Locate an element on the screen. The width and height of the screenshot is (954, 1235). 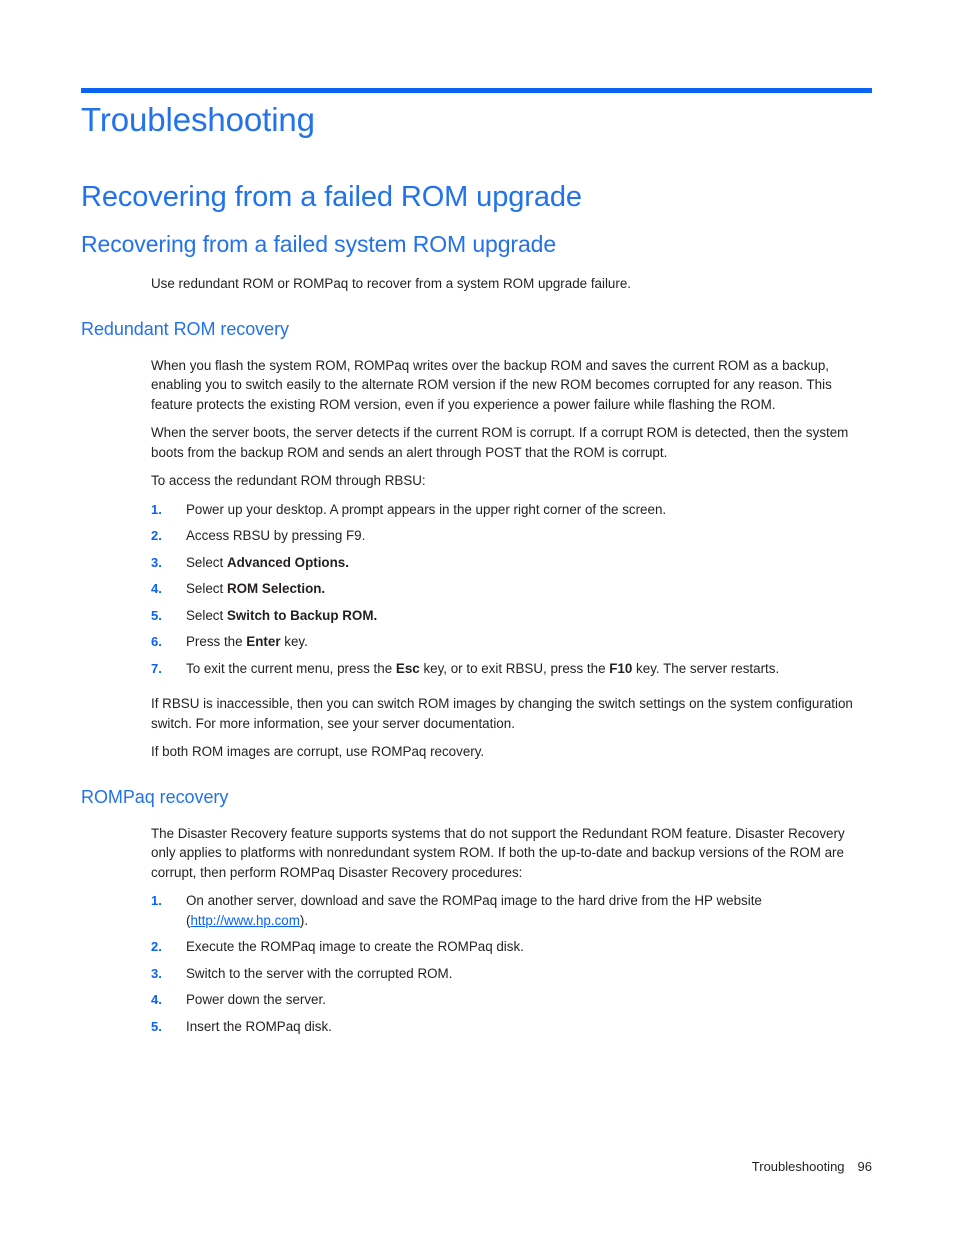
emphasis-text: Esc is located at coordinates (407, 668).